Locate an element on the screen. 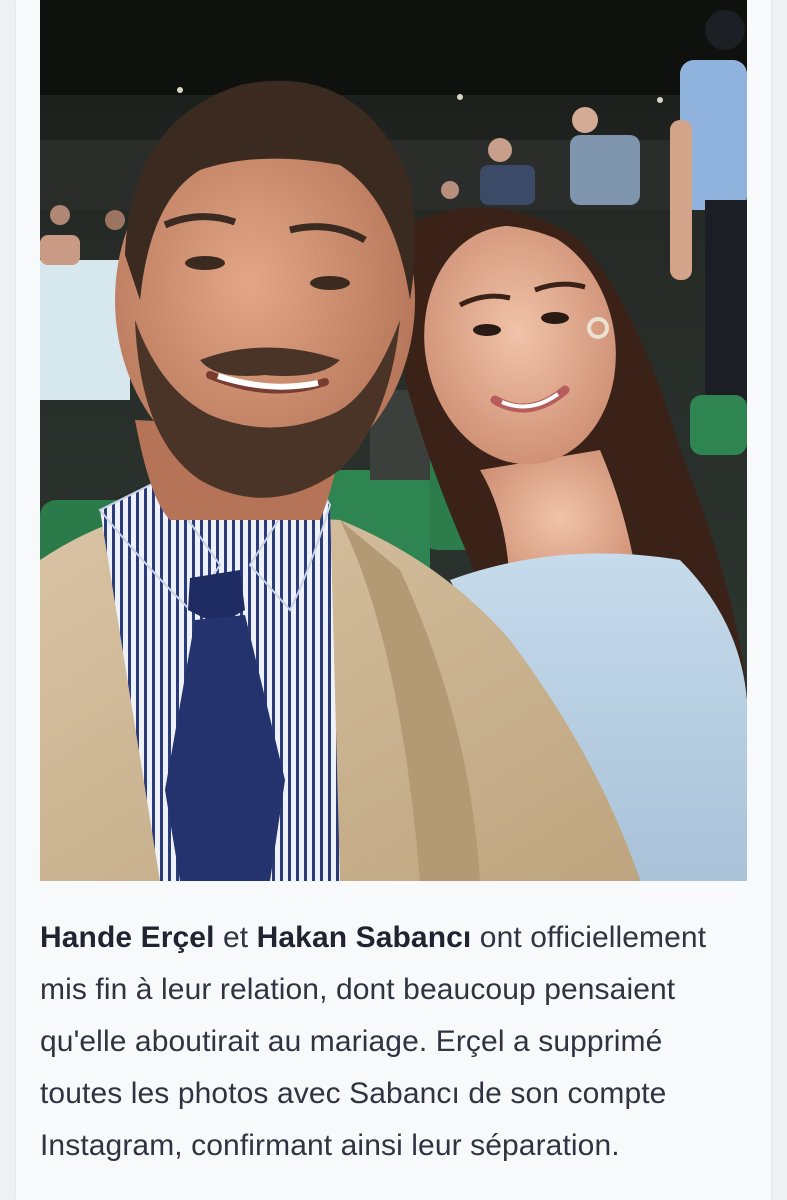 This screenshot has width=787, height=1200. person-name-hande: Hande Erçel is located at coordinates (127, 937).